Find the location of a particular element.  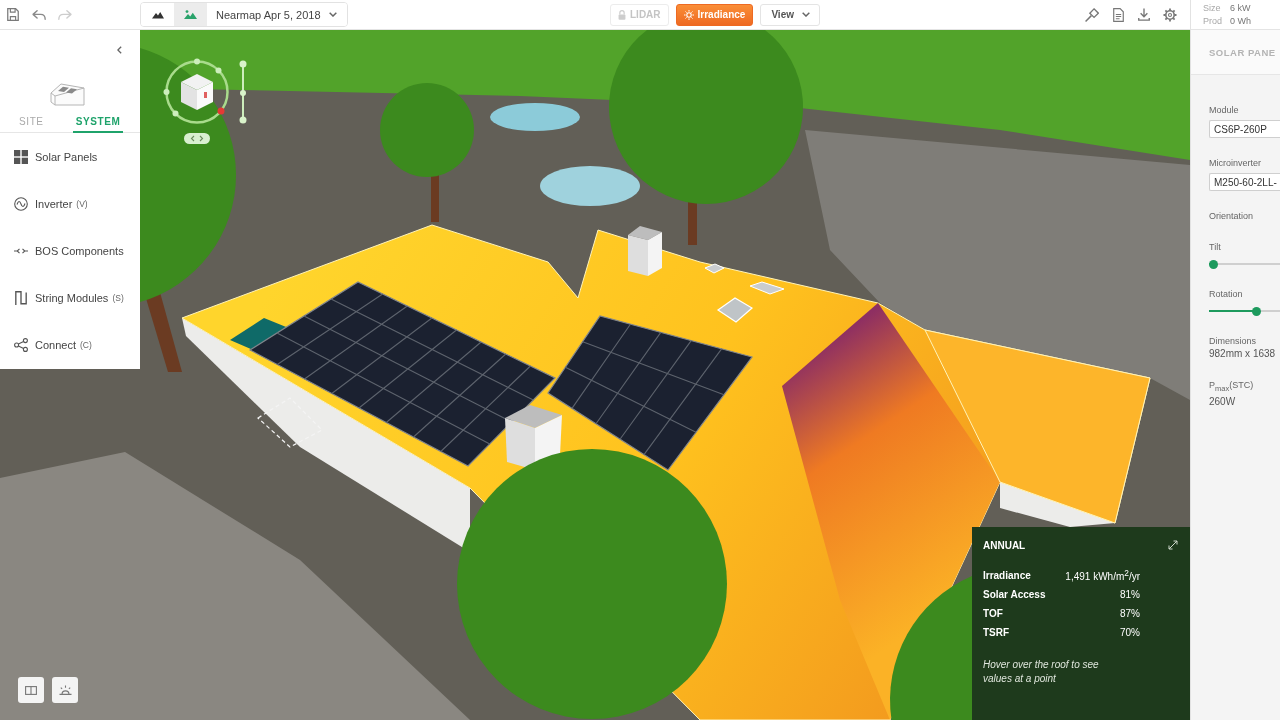

sine-wave-icon is located at coordinates (20, 203).